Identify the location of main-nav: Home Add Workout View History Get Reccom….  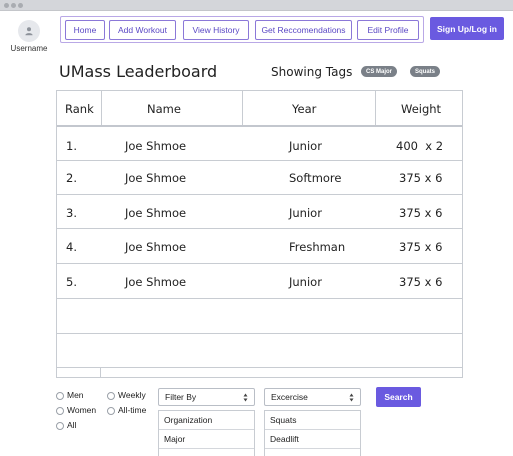
(242, 29).